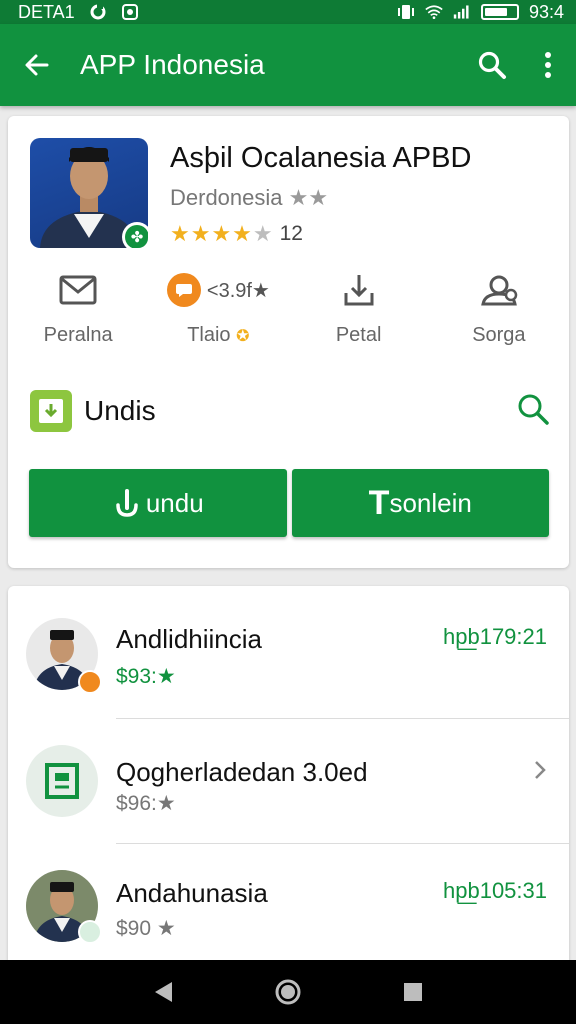 The width and height of the screenshot is (576, 1024). I want to click on triangle-back-icon, so click(163, 992).